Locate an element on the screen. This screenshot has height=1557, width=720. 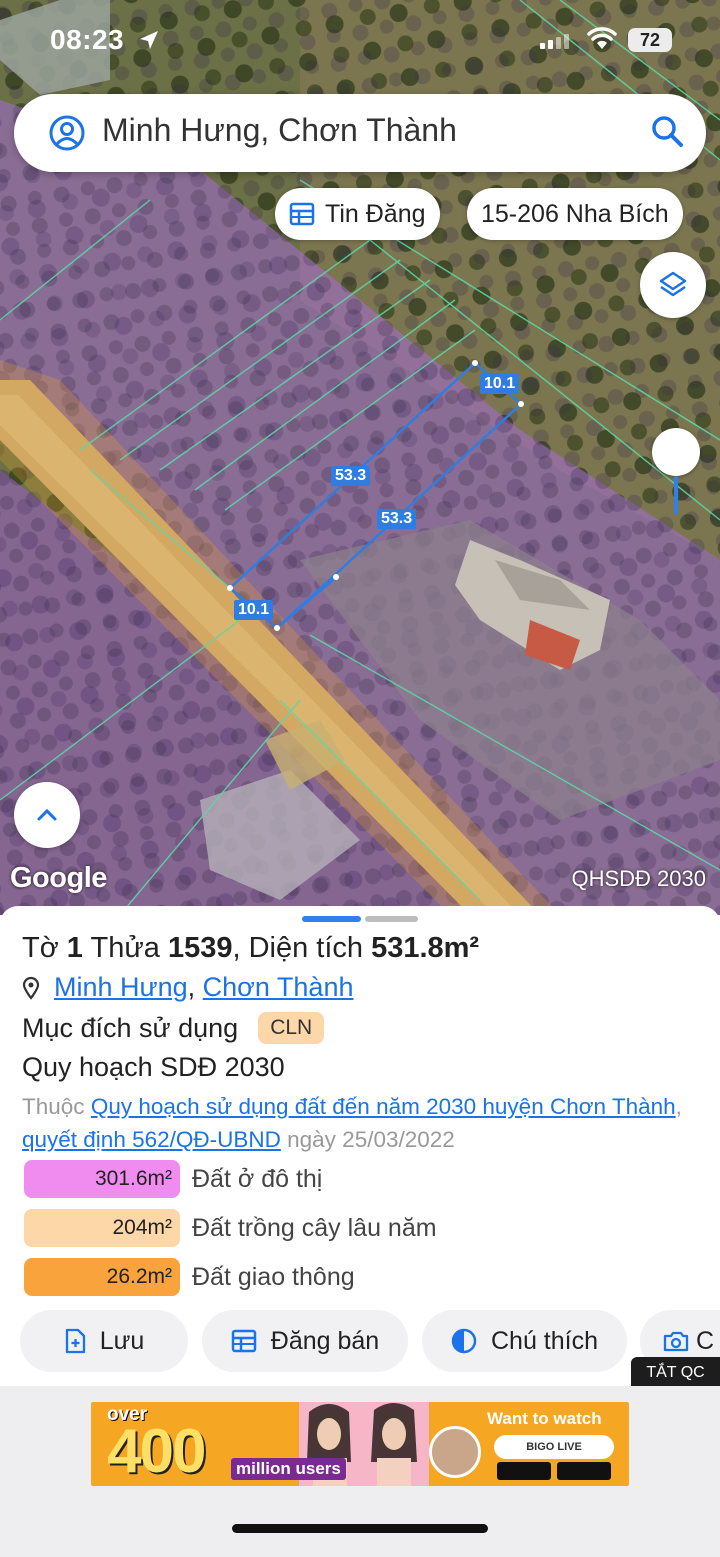
location-pin-icon is located at coordinates (31, 988).